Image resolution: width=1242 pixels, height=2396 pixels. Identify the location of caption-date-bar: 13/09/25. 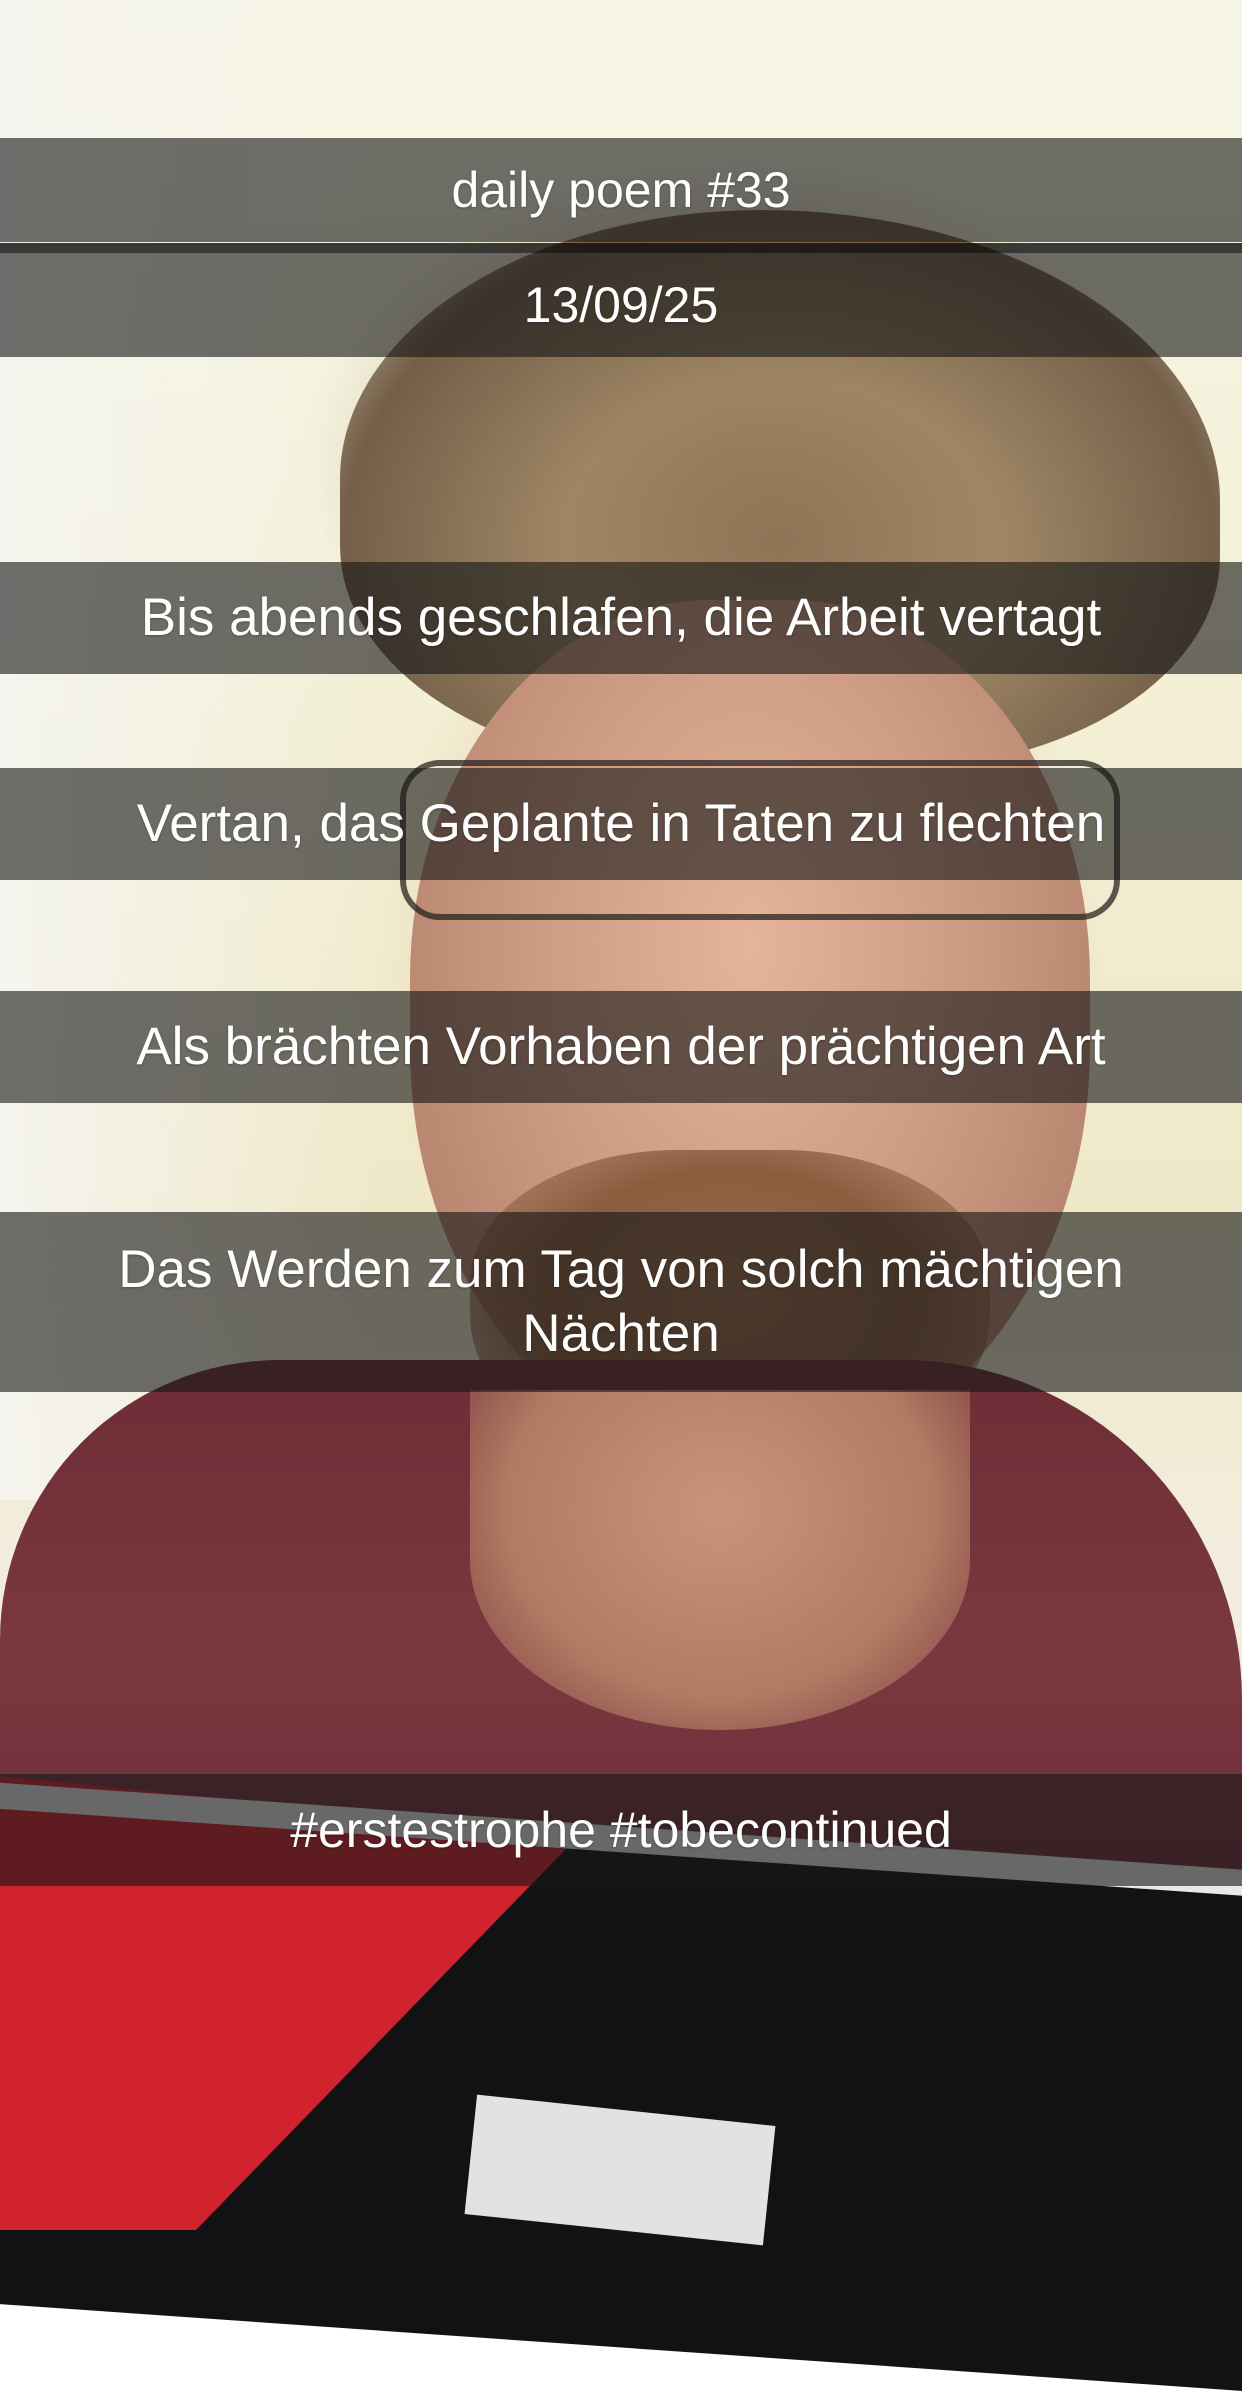
(621, 305).